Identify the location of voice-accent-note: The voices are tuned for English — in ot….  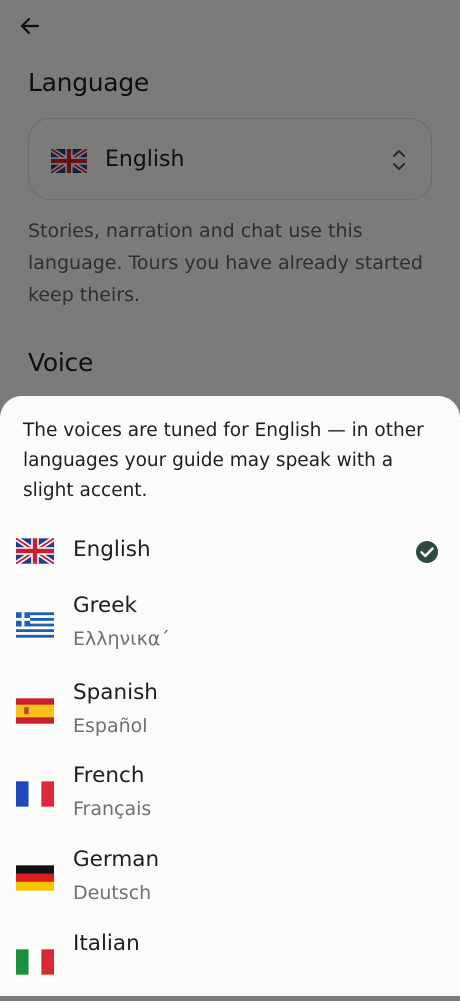
(223, 460).